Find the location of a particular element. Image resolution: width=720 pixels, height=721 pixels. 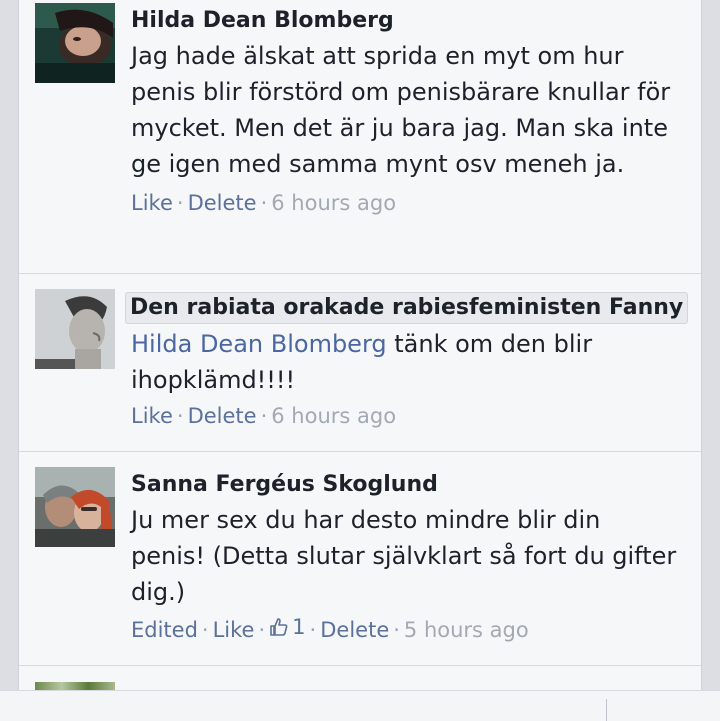

comment-author: Hilda Dean Blomberg is located at coordinates (405, 21).